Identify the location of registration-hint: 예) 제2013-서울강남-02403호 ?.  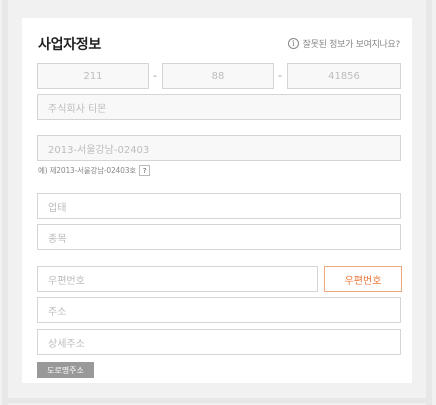
(94, 170).